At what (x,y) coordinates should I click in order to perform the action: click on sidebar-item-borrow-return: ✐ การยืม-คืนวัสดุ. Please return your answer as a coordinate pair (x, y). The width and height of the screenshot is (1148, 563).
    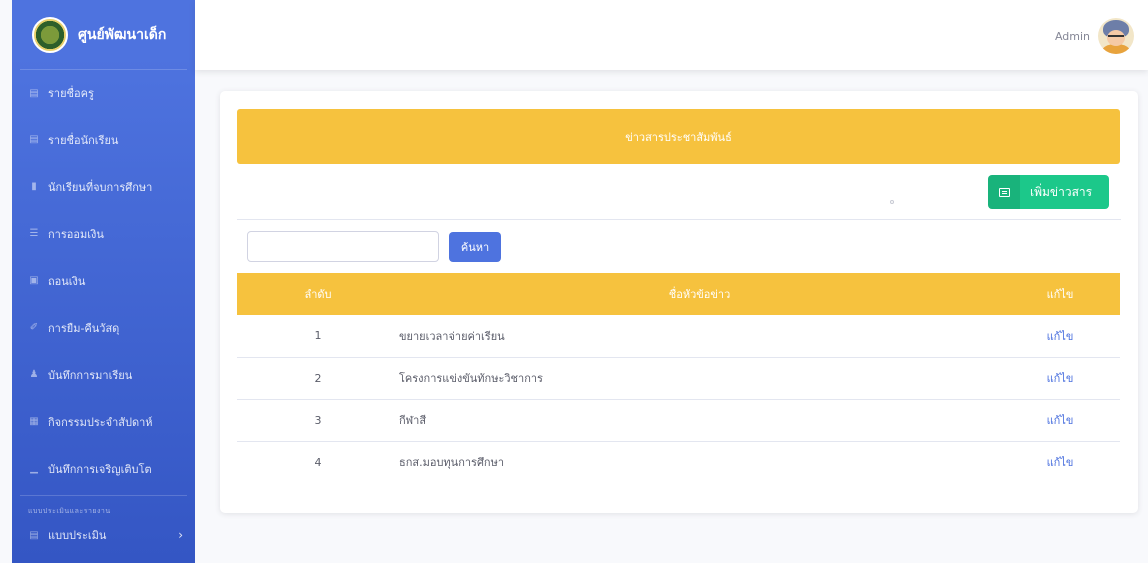
    Looking at the image, I should click on (103, 327).